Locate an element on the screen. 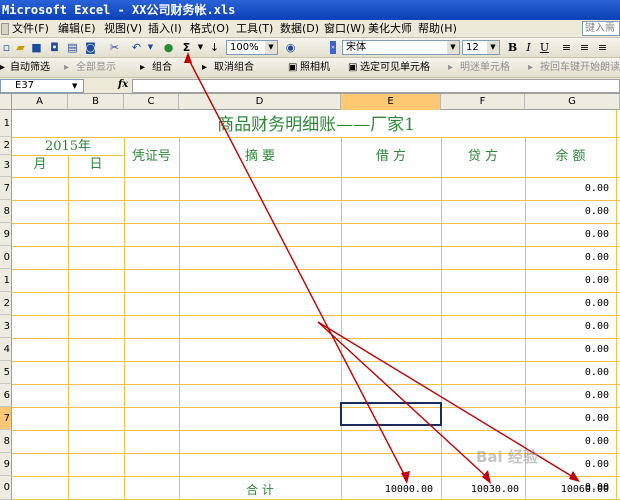  row-header: 5 is located at coordinates (6, 372).